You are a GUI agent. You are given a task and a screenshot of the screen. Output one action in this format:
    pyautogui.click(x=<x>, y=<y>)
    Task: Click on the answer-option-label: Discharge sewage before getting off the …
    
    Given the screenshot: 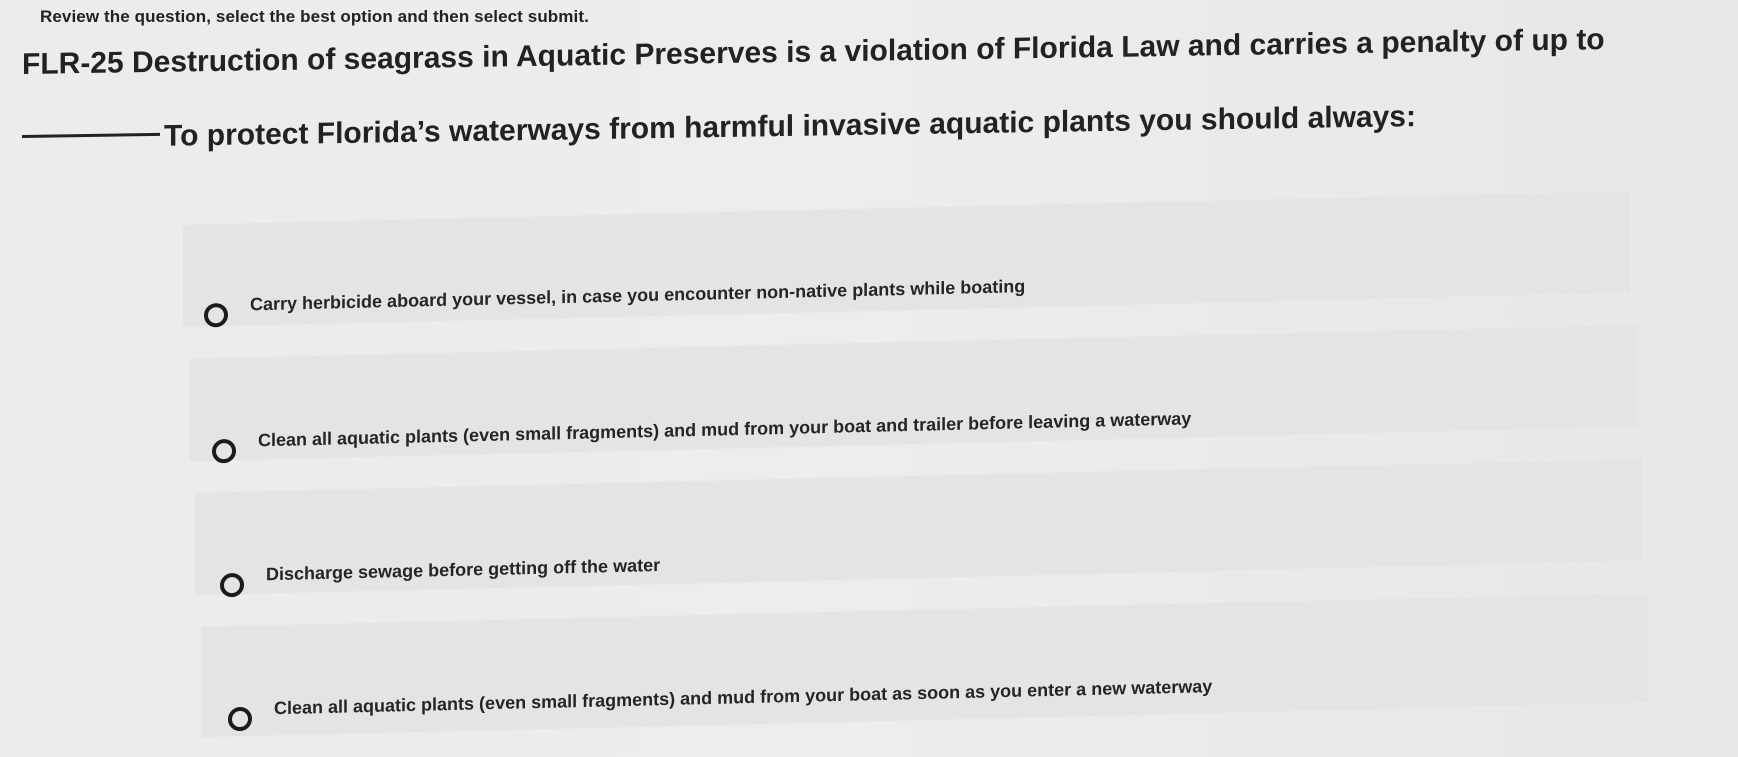 What is the action you would take?
    pyautogui.click(x=463, y=570)
    